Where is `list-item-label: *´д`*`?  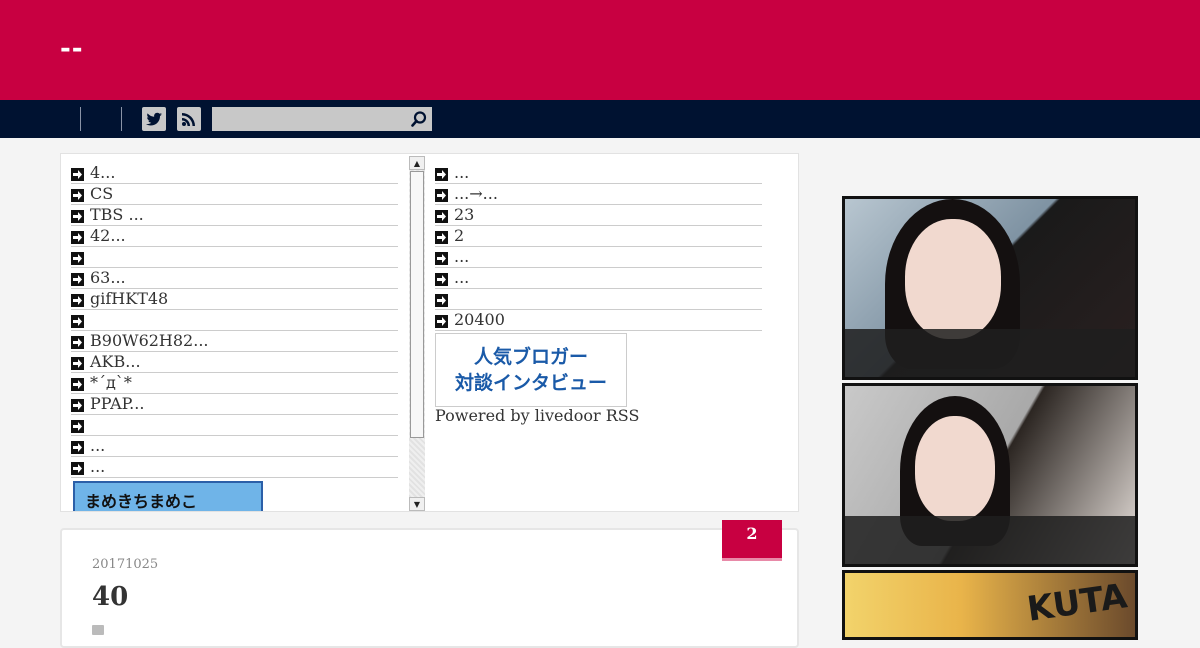 list-item-label: *´д`* is located at coordinates (111, 382).